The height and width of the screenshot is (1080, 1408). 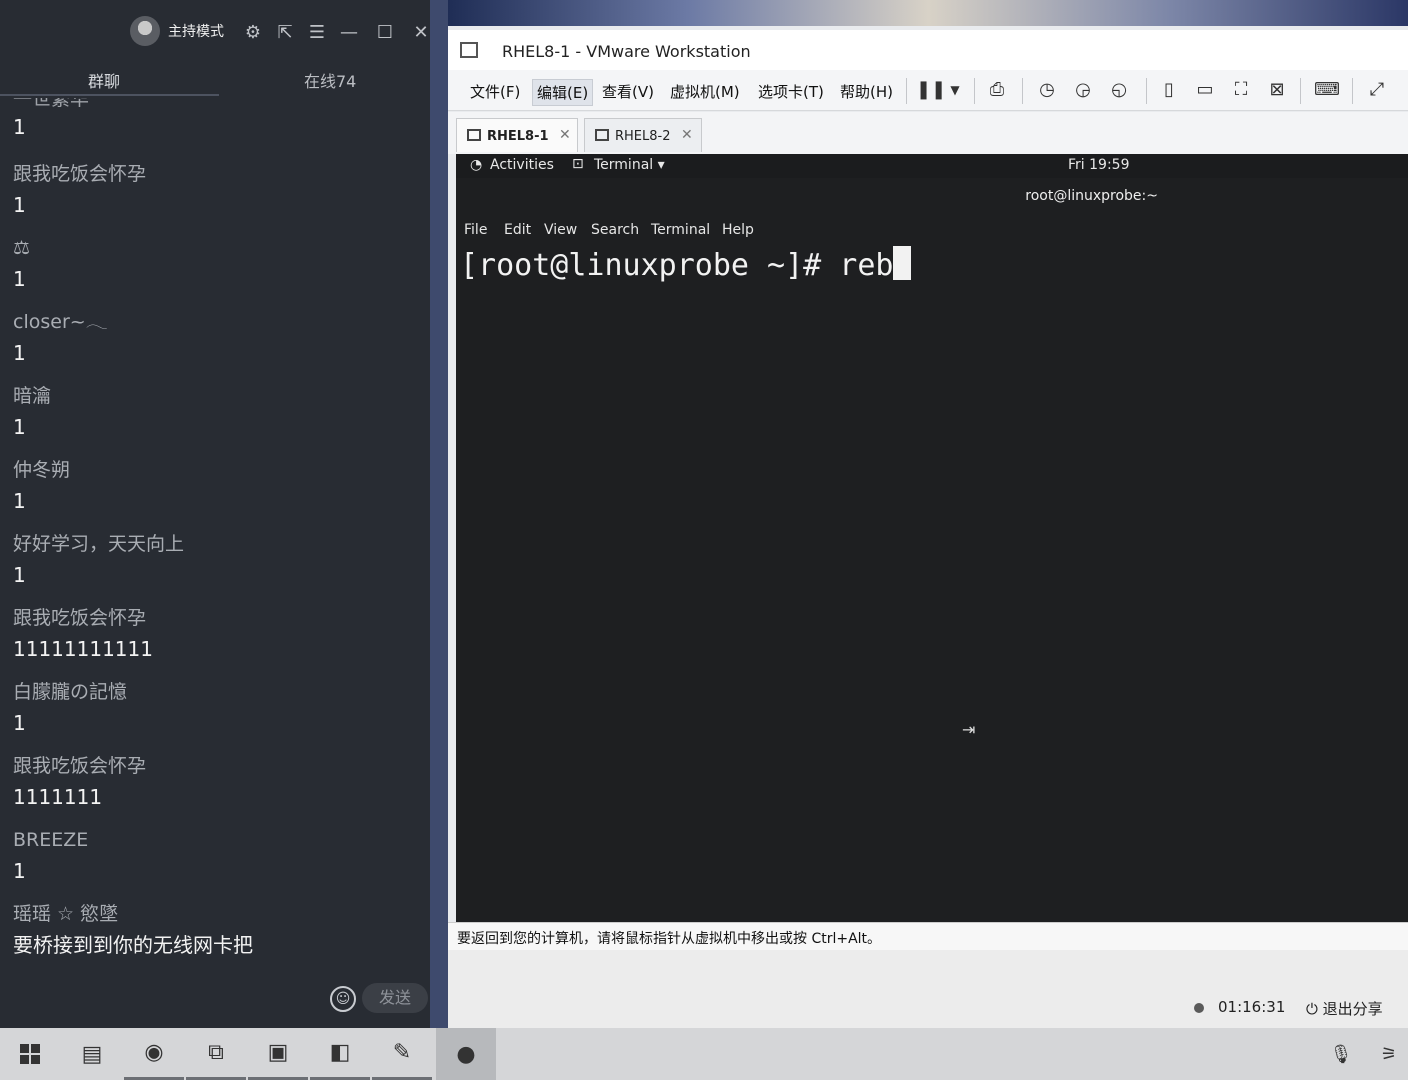 What do you see at coordinates (145, 31) in the screenshot?
I see `avatar` at bounding box center [145, 31].